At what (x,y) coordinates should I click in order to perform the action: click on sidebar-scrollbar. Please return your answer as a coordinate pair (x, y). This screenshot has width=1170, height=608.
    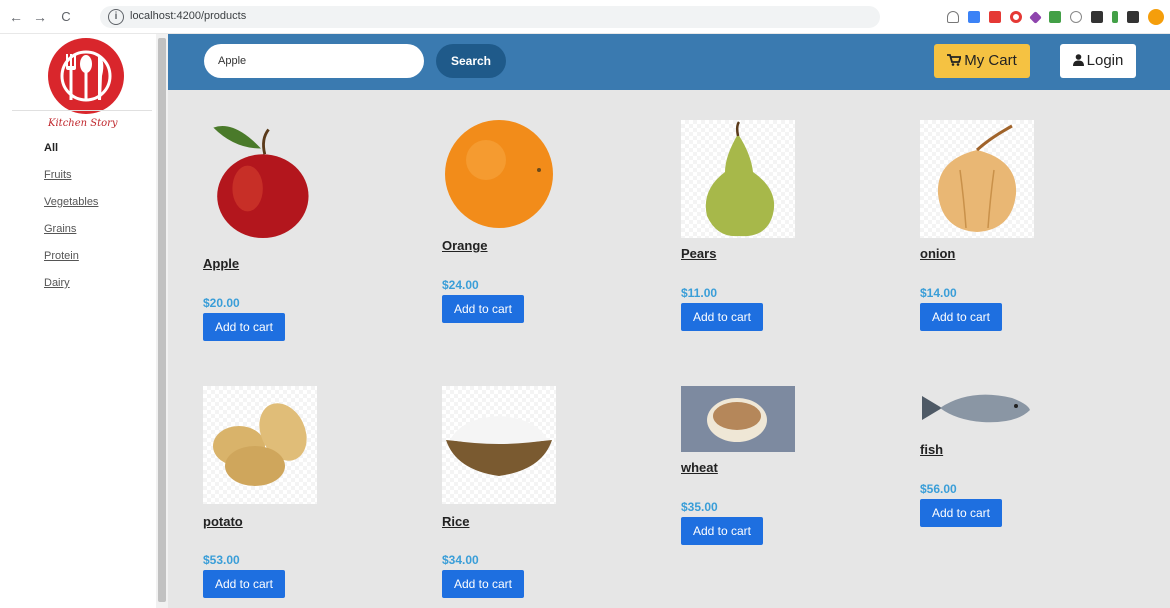
    Looking at the image, I should click on (162, 321).